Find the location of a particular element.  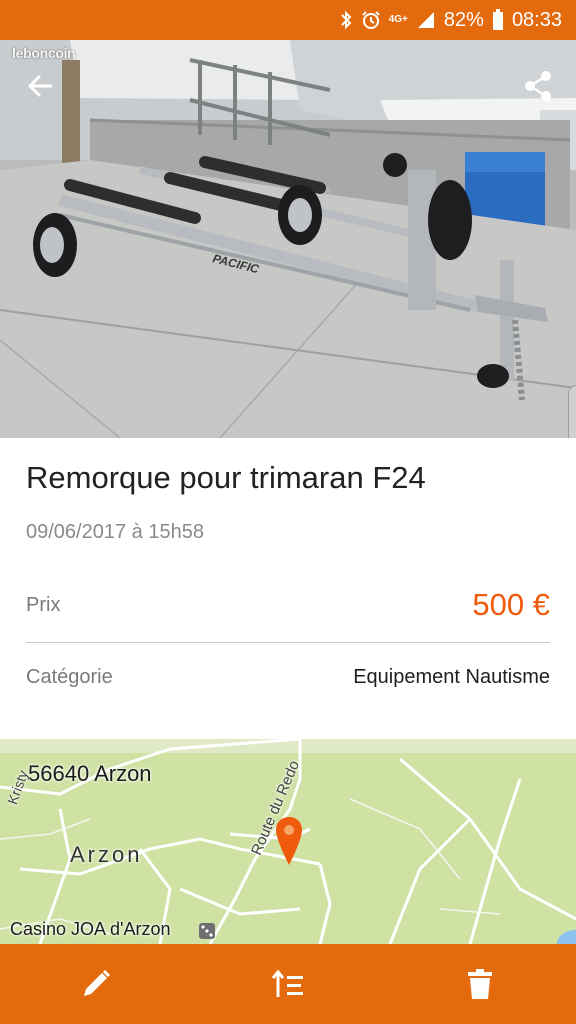

share-button is located at coordinates (538, 86).